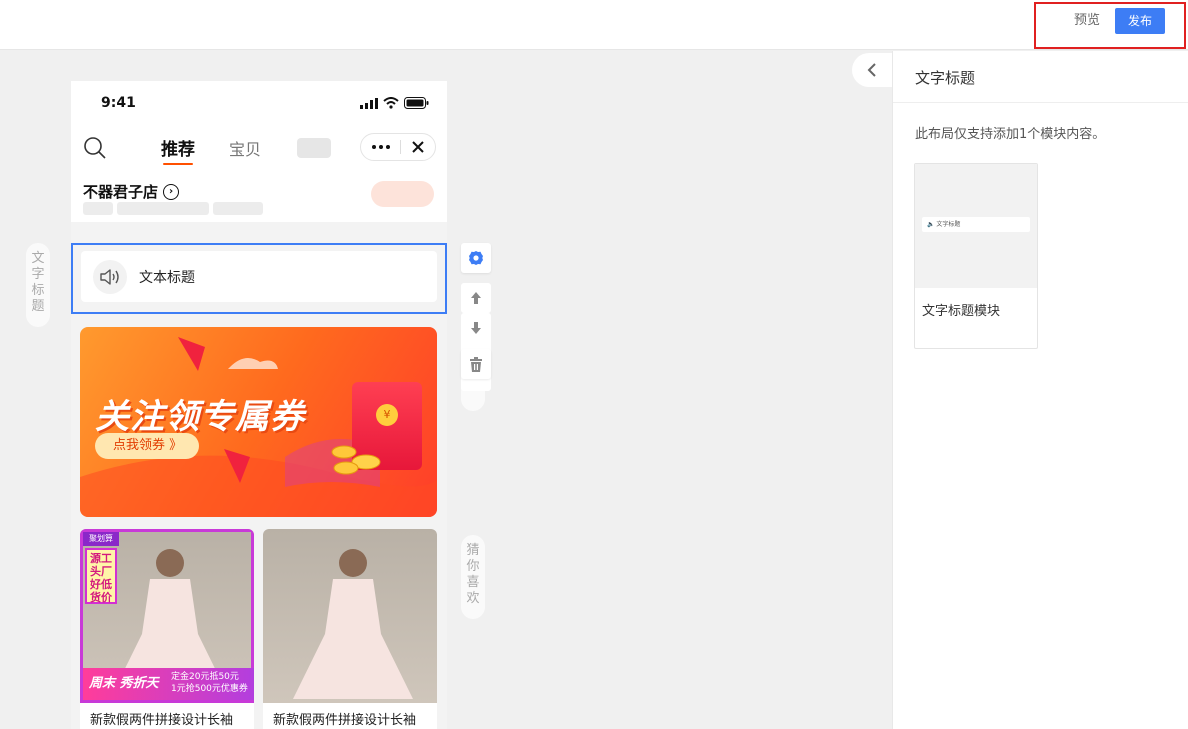 Image resolution: width=1188 pixels, height=729 pixels. Describe the element at coordinates (147, 446) in the screenshot. I see `claim-coupon-button: 点我领券 》` at that location.